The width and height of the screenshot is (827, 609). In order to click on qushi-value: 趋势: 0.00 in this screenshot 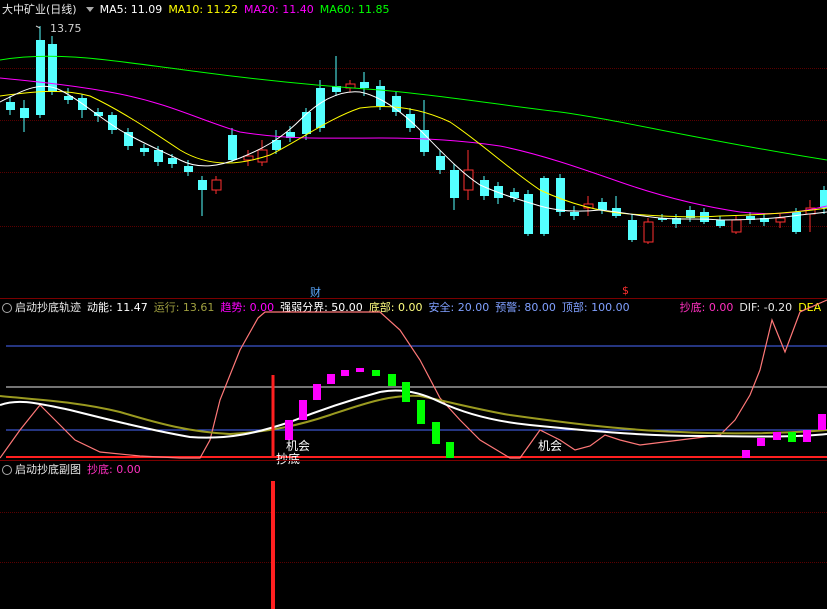, I will do `click(247, 307)`.